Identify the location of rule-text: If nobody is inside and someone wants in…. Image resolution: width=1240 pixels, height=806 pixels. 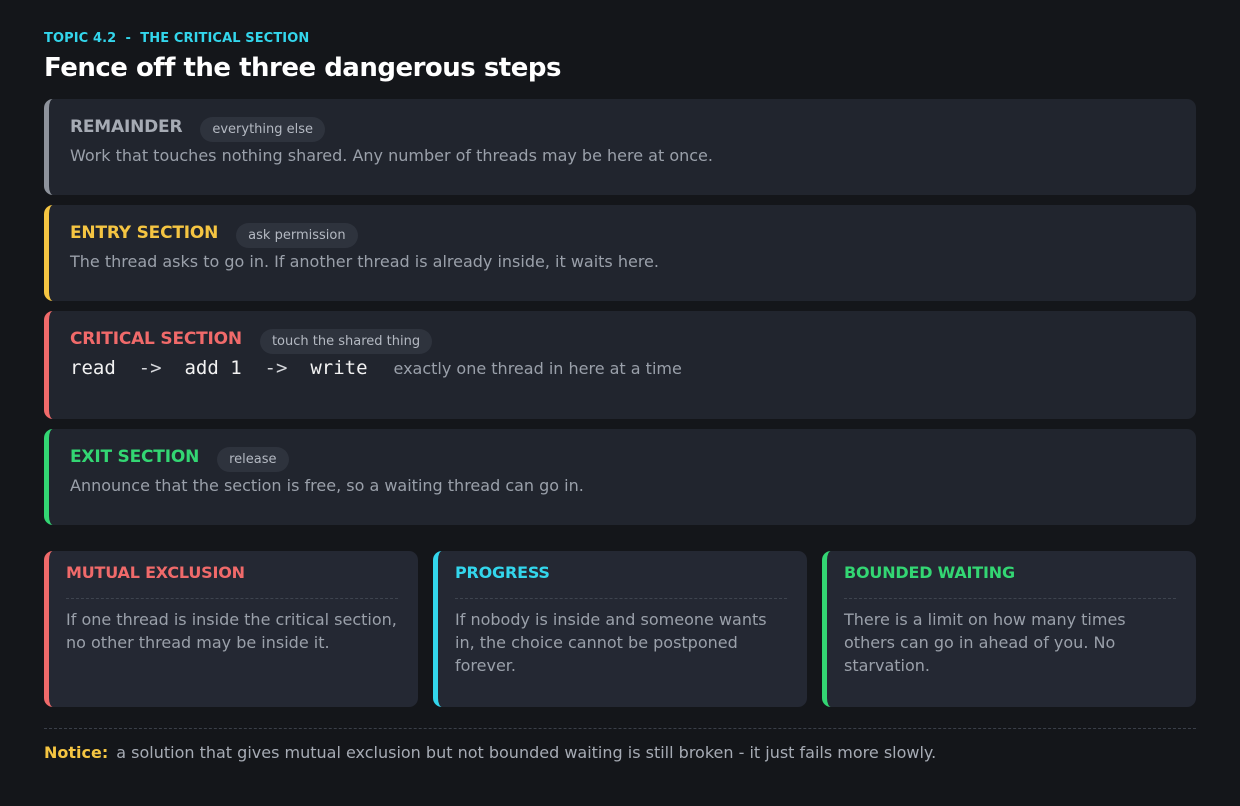
(611, 642).